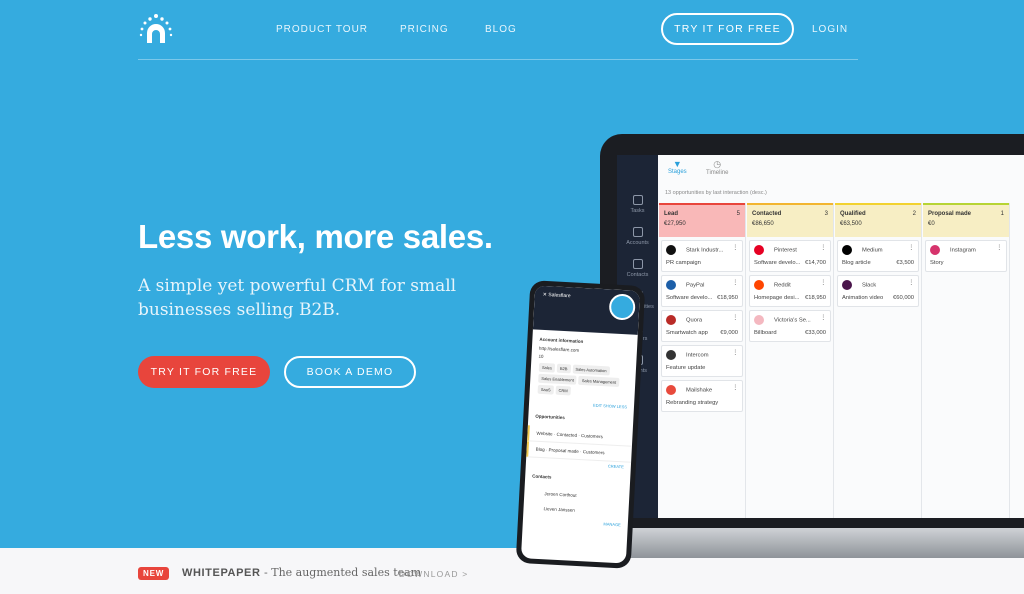  I want to click on company-name: Intercom, so click(697, 355).